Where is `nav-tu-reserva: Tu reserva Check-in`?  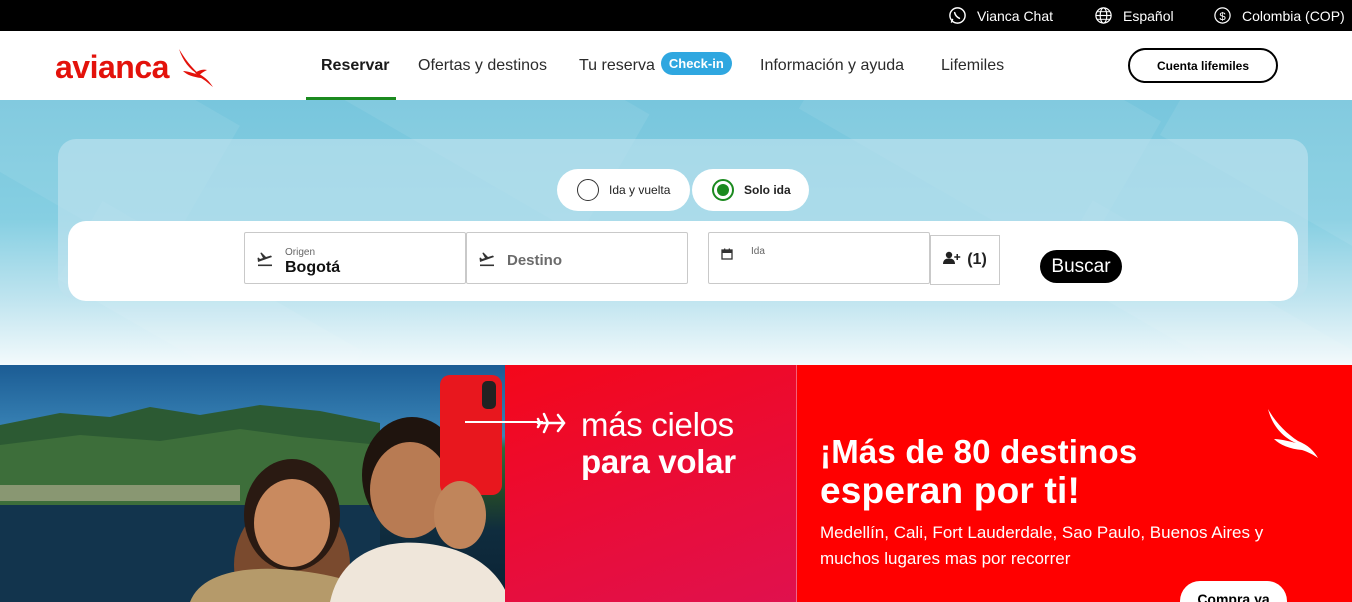
nav-tu-reserva: Tu reserva Check-in is located at coordinates (655, 65).